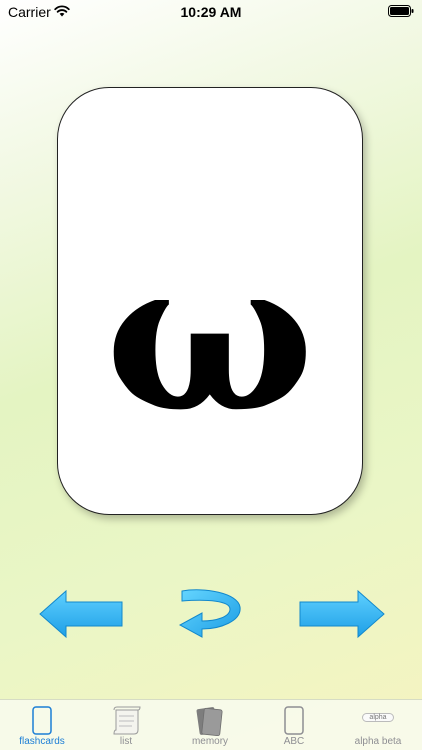 Image resolution: width=422 pixels, height=750 pixels. I want to click on tab-flashcards: flashcards, so click(42, 727).